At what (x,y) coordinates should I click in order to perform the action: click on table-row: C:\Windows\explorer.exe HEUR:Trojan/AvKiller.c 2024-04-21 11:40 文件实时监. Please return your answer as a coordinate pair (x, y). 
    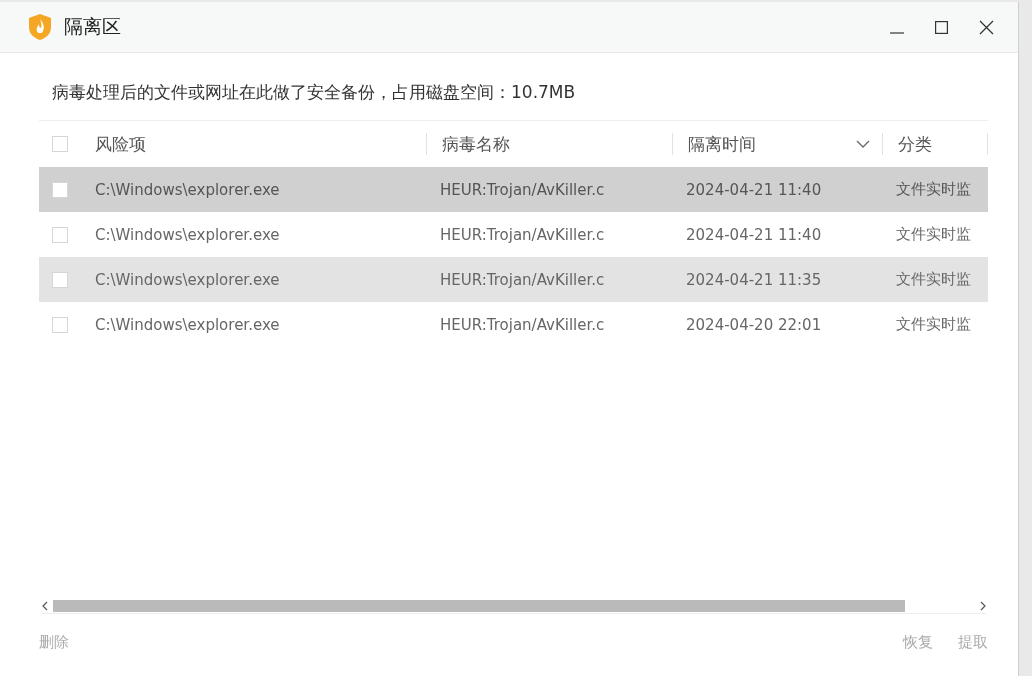
    Looking at the image, I should click on (513, 189).